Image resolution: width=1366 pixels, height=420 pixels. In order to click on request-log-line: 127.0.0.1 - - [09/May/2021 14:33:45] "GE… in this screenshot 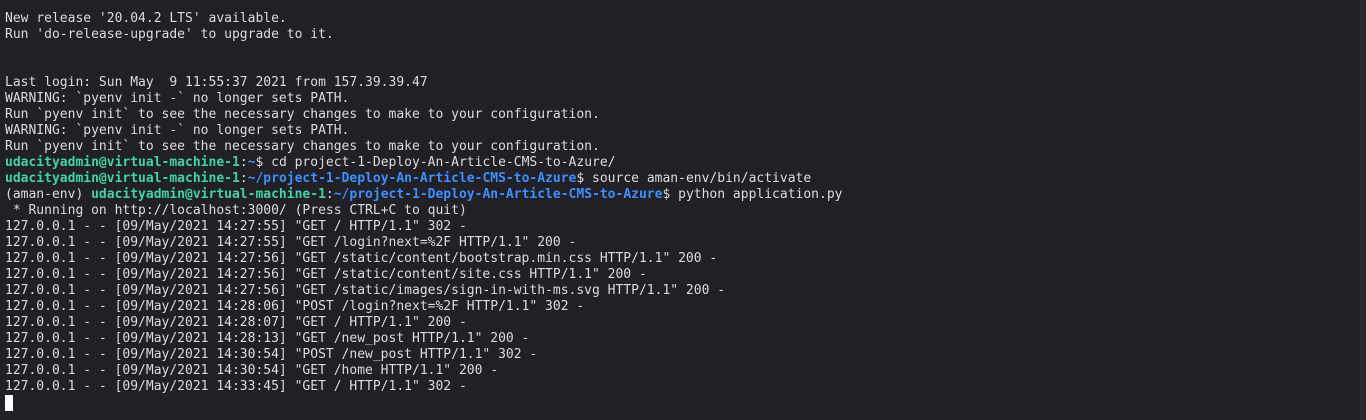, I will do `click(236, 386)`.